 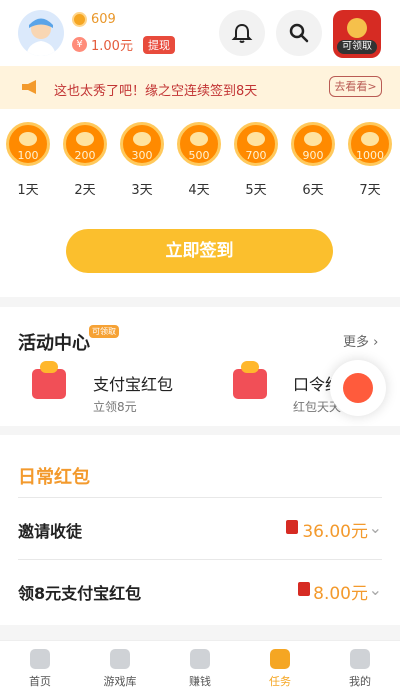 I want to click on checkin-day-7: 1000 7天, so click(x=370, y=160).